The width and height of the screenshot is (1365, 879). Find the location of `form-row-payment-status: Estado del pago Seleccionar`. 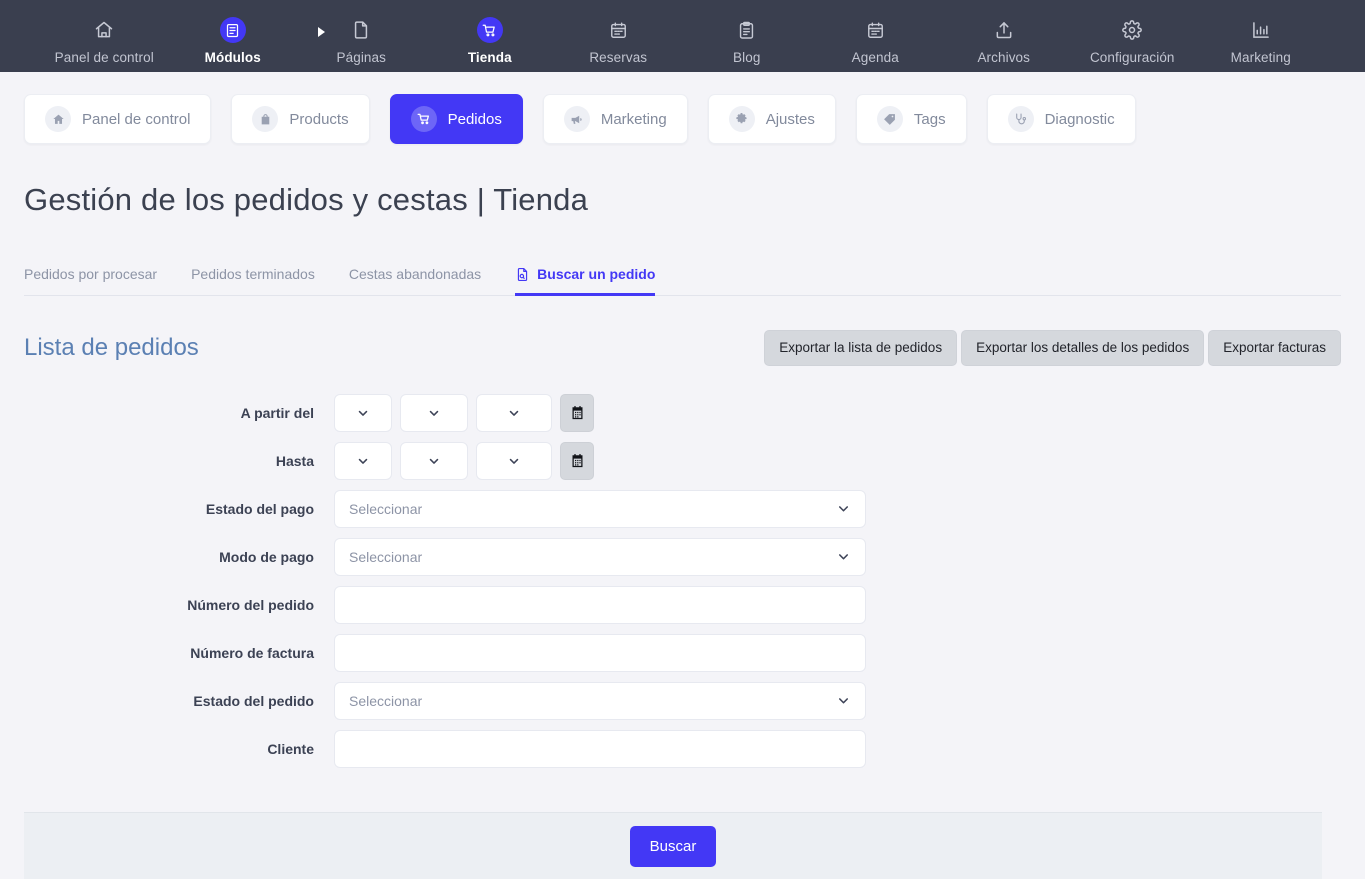

form-row-payment-status: Estado del pago Seleccionar is located at coordinates (682, 508).